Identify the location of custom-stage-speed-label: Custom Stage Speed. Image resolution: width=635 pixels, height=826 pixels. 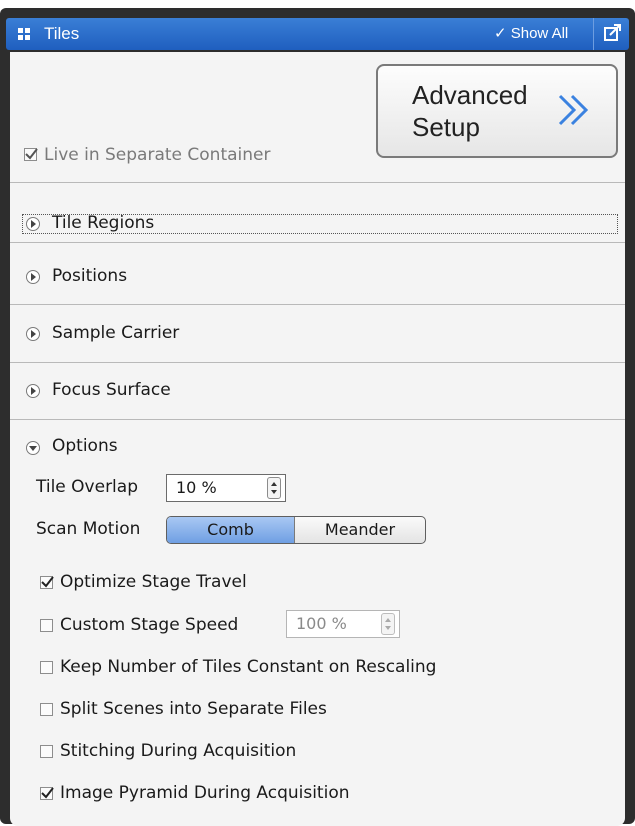
(149, 625).